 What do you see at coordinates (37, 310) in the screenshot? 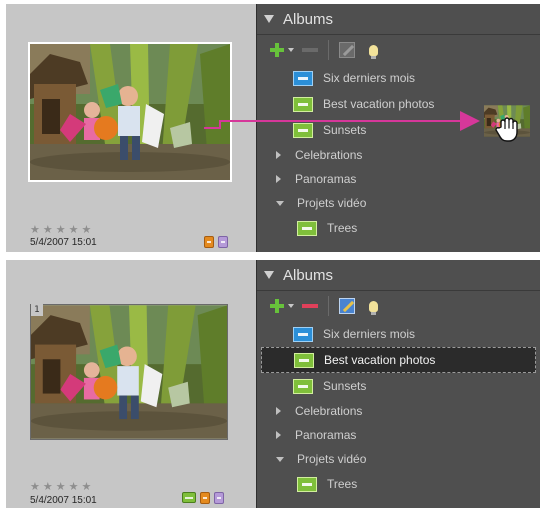
I see `photo-number-badge: 1` at bounding box center [37, 310].